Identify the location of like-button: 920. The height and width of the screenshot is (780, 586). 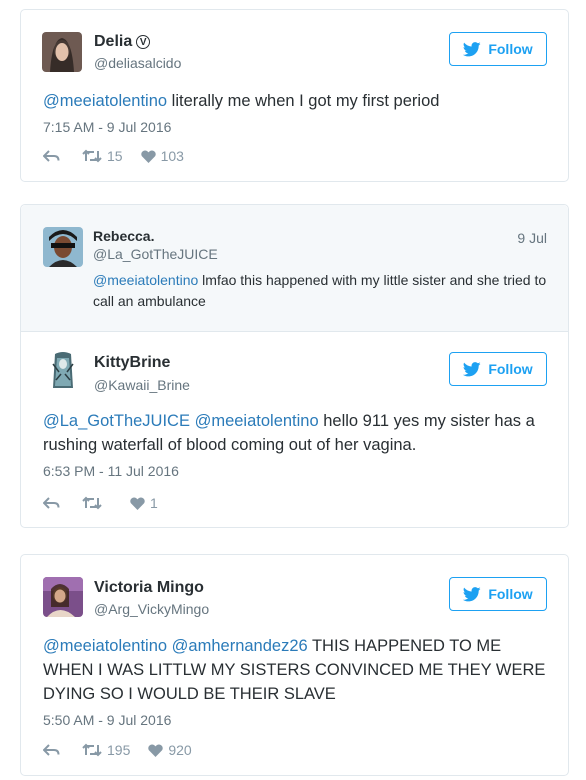
(170, 750).